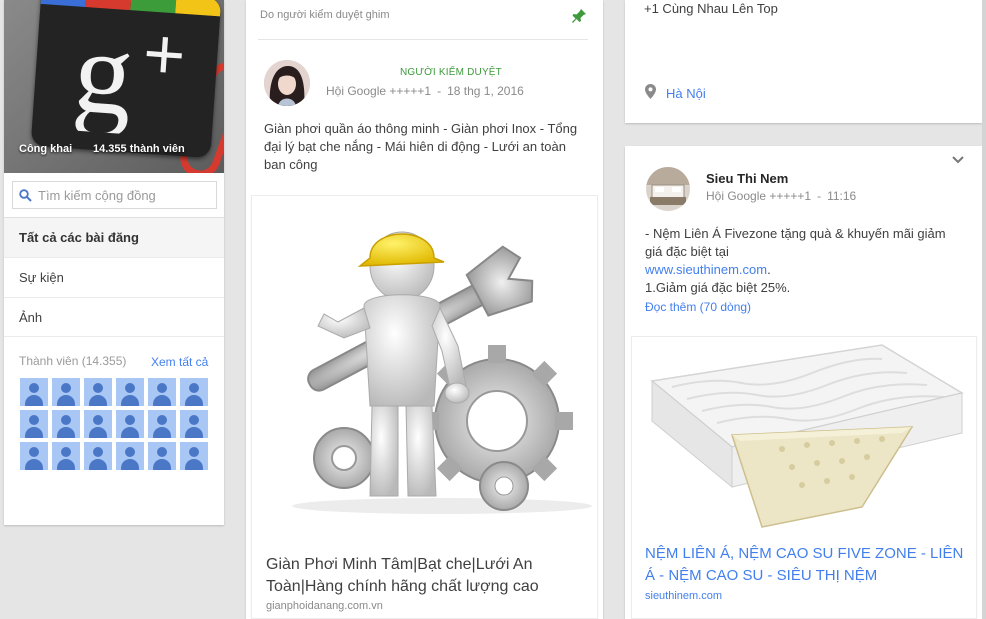 Image resolution: width=986 pixels, height=619 pixels. What do you see at coordinates (683, 596) in the screenshot?
I see `link-preview-domain: sieuthinem.com` at bounding box center [683, 596].